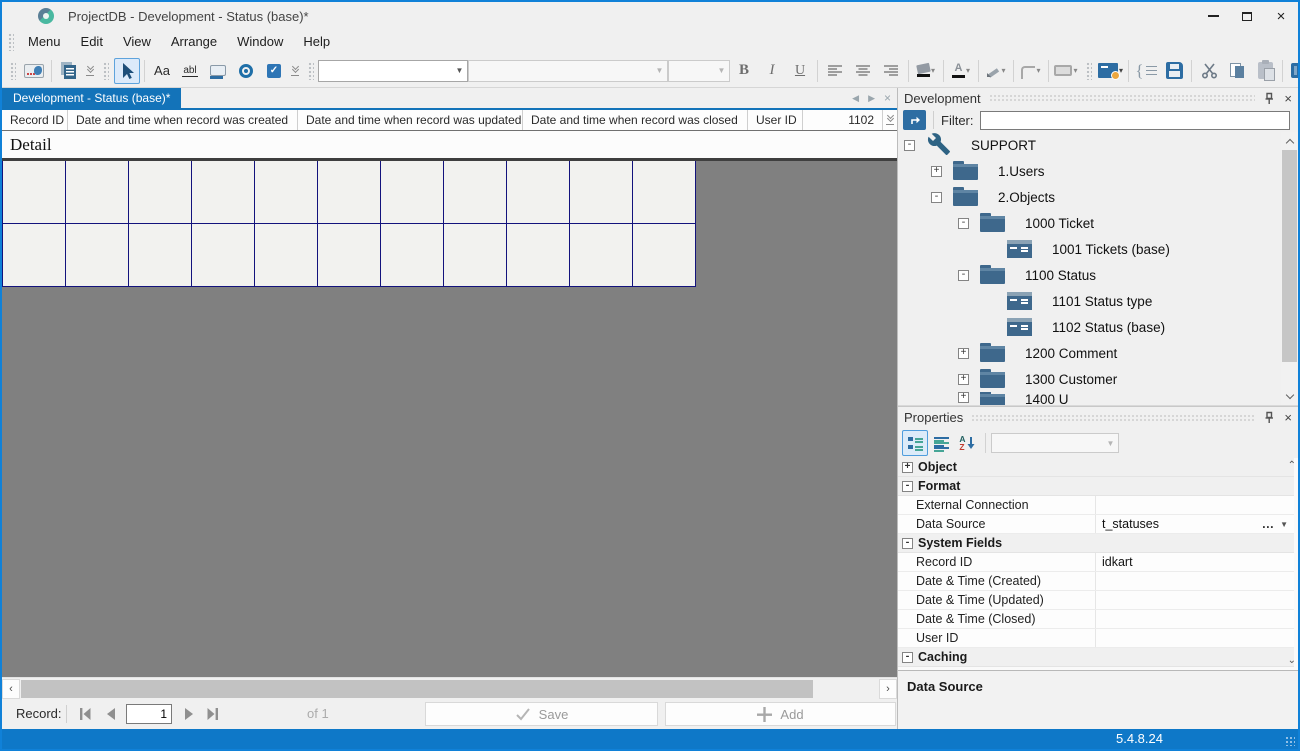 The height and width of the screenshot is (751, 1300). What do you see at coordinates (260, 42) in the screenshot?
I see `menu-item-window: Window` at bounding box center [260, 42].